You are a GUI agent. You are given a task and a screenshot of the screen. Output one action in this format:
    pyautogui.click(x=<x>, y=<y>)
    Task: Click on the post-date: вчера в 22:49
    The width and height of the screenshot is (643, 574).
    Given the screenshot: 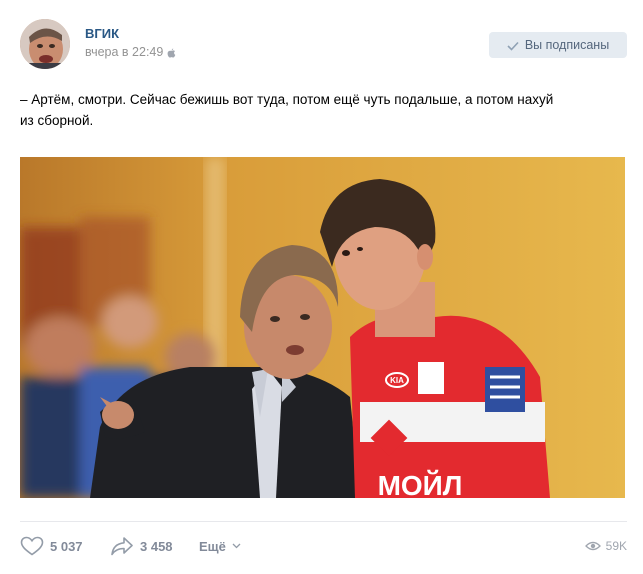 What is the action you would take?
    pyautogui.click(x=130, y=52)
    